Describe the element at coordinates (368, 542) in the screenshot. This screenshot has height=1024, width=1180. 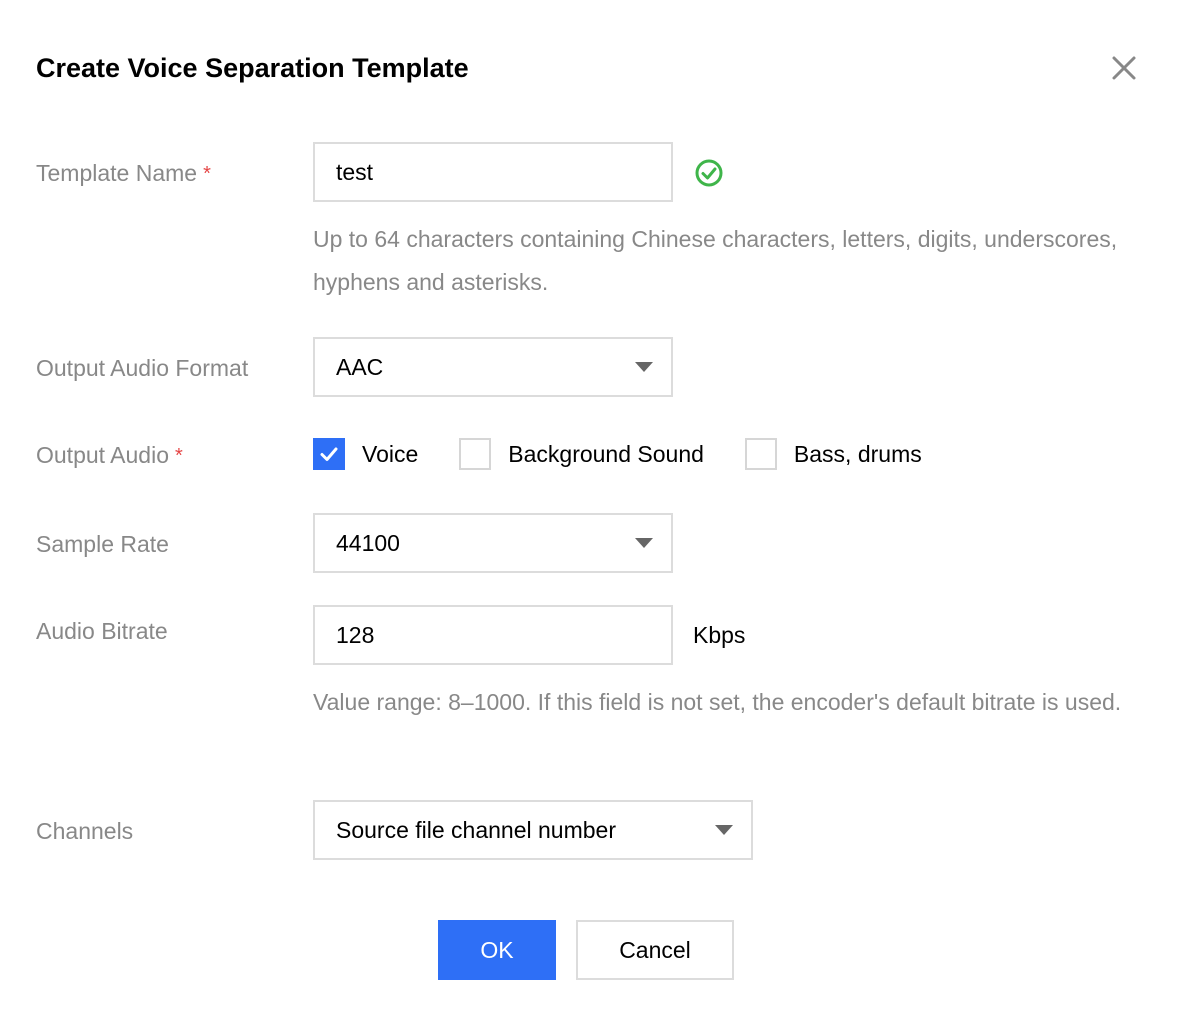
I see `sample-rate-value: 44100` at that location.